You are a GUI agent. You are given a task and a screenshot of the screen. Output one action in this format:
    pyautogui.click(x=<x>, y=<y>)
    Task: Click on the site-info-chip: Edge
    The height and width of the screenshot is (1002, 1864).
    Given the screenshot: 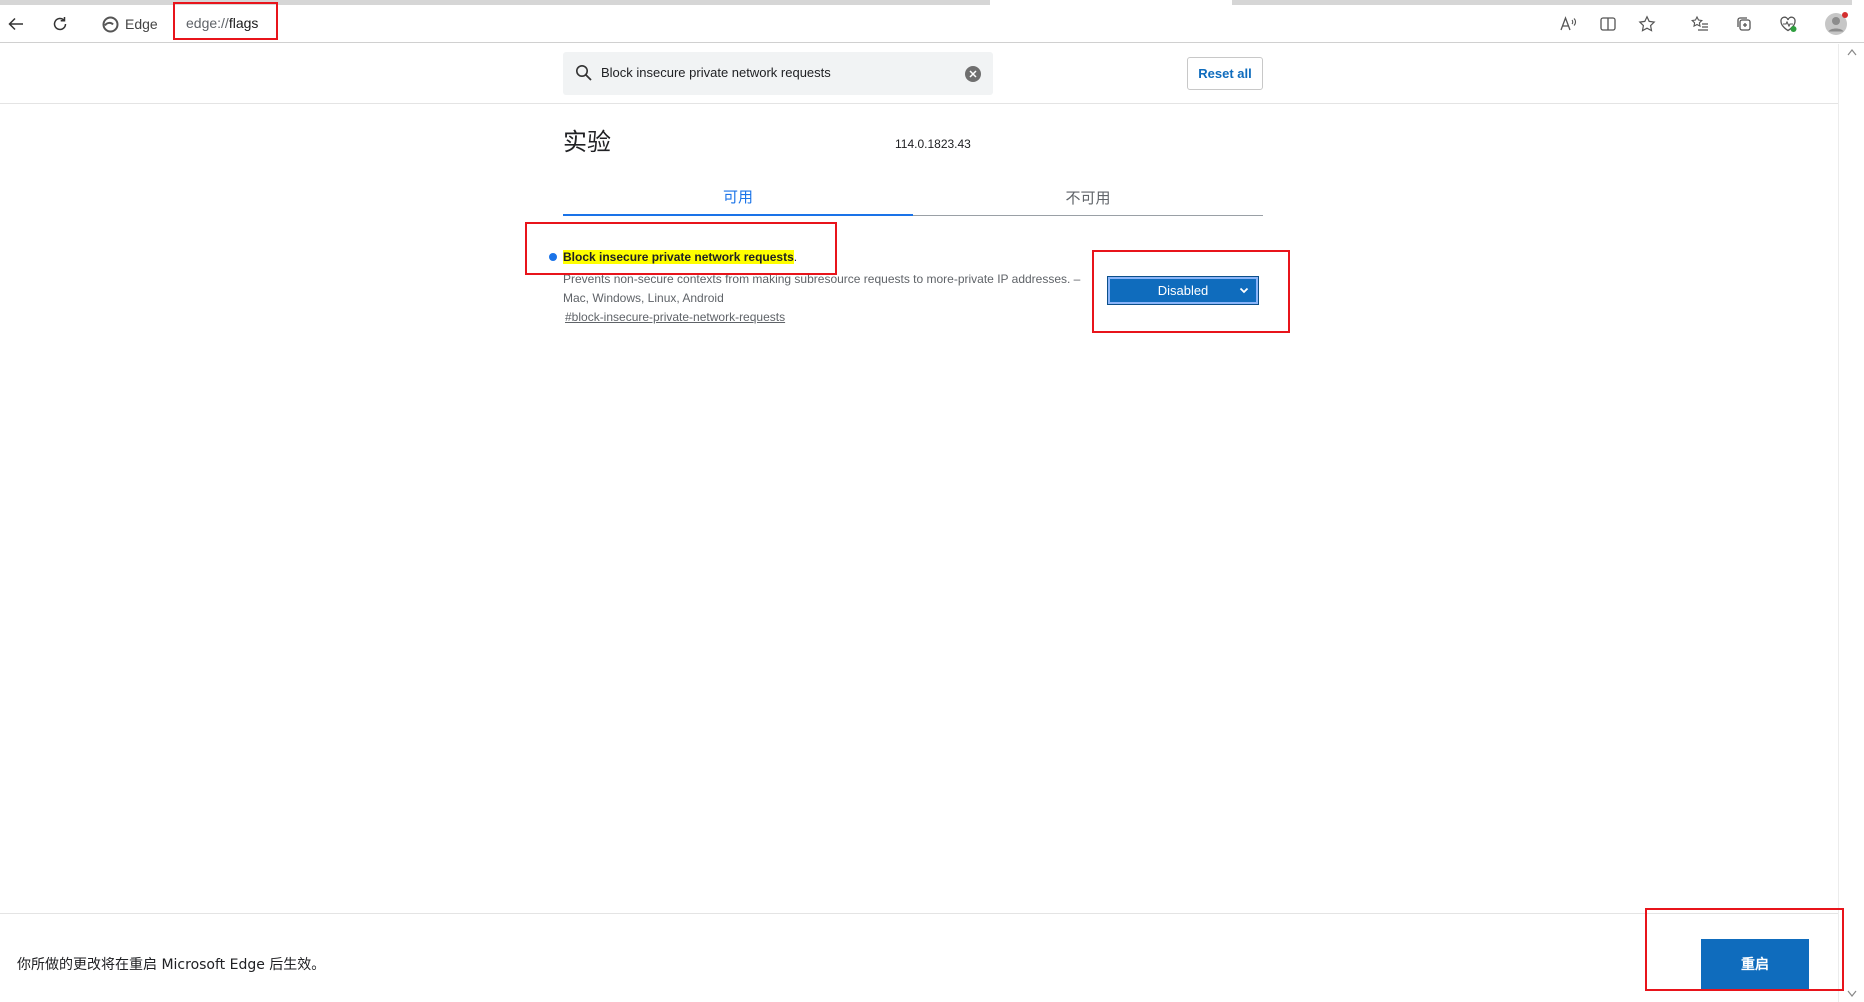 What is the action you would take?
    pyautogui.click(x=130, y=24)
    